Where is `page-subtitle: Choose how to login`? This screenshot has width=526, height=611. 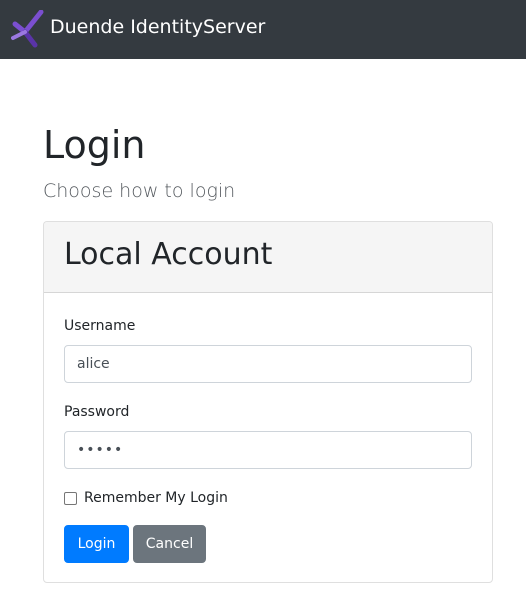 page-subtitle: Choose how to login is located at coordinates (139, 191).